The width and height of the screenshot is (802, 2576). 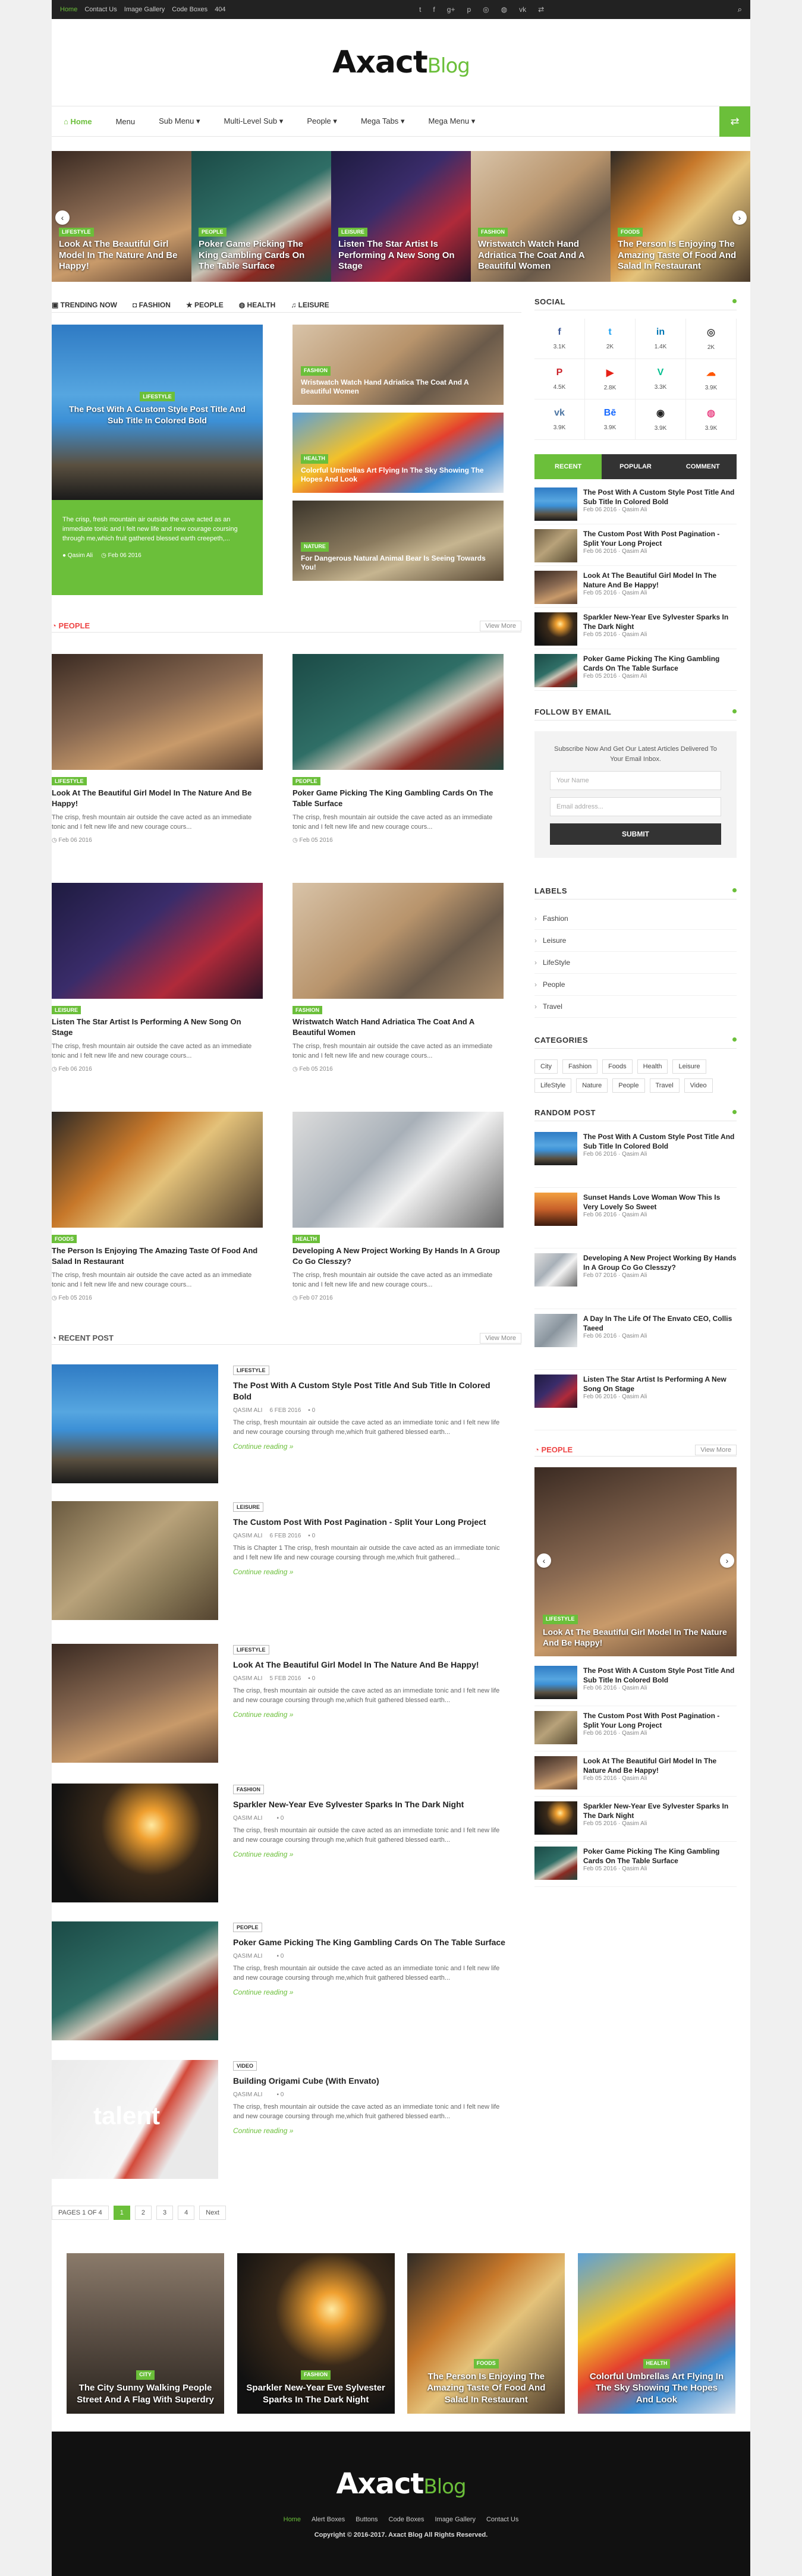 What do you see at coordinates (559, 420) in the screenshot?
I see `social-counter-item: vk 3.9K` at bounding box center [559, 420].